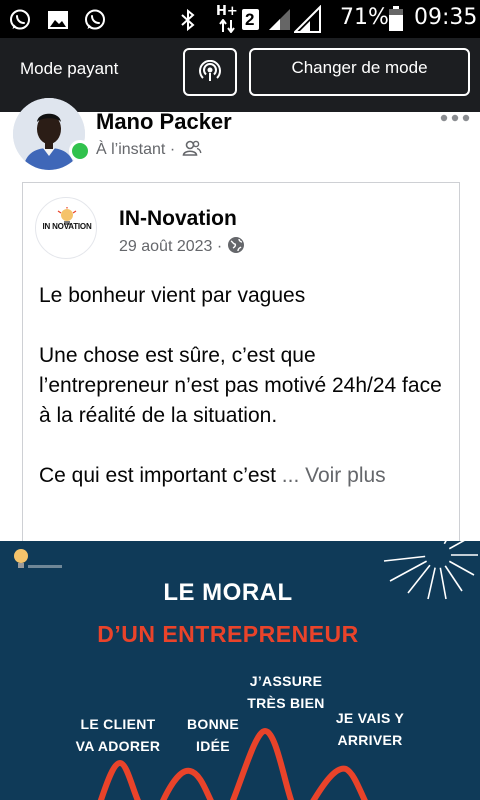  I want to click on broadcast-button, so click(210, 72).